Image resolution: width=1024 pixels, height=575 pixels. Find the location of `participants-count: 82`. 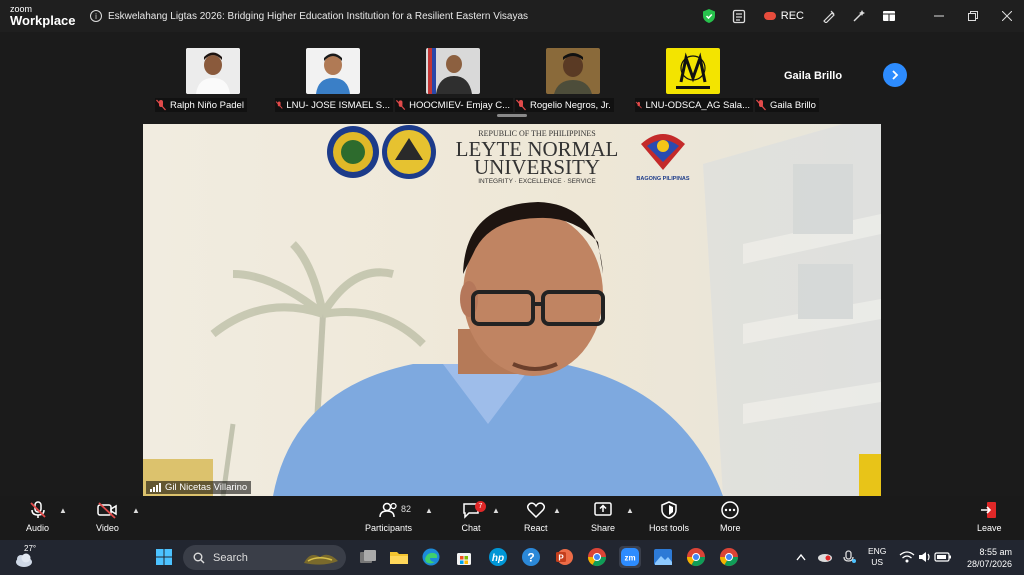

participants-count: 82 is located at coordinates (406, 509).